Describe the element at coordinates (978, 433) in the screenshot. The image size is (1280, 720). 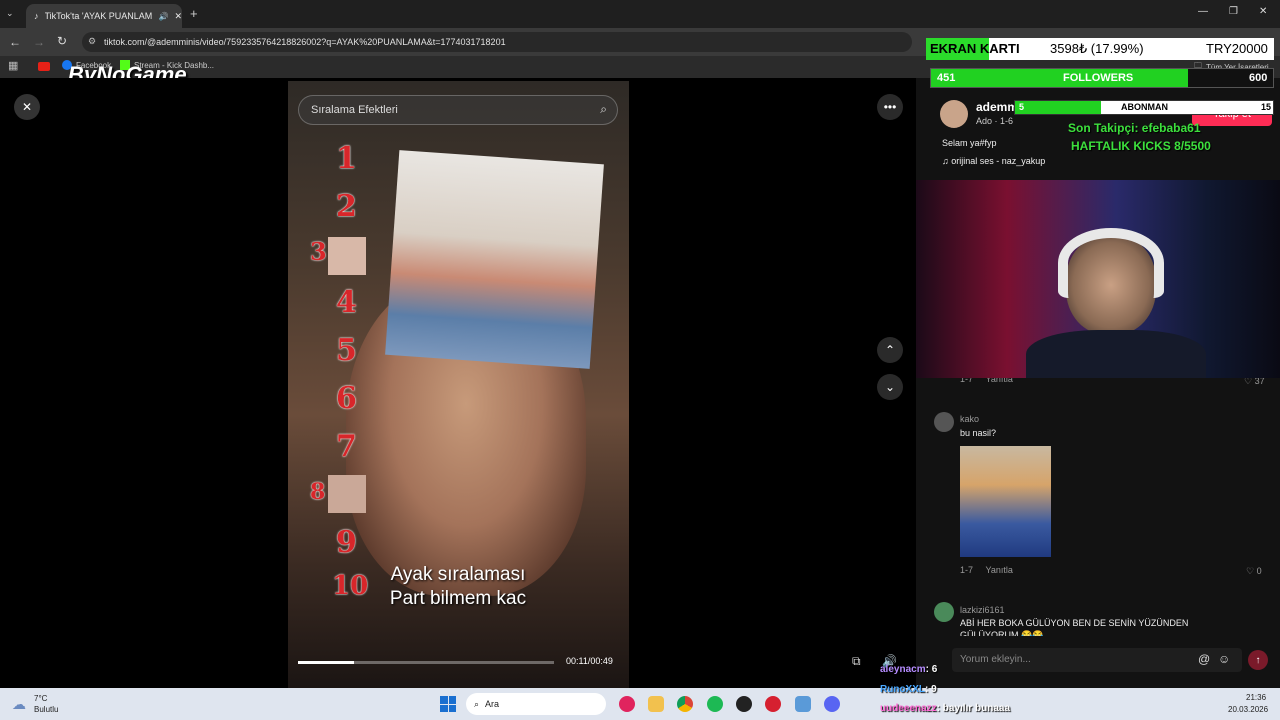
I see `comment-2-text: bu nasil?` at that location.